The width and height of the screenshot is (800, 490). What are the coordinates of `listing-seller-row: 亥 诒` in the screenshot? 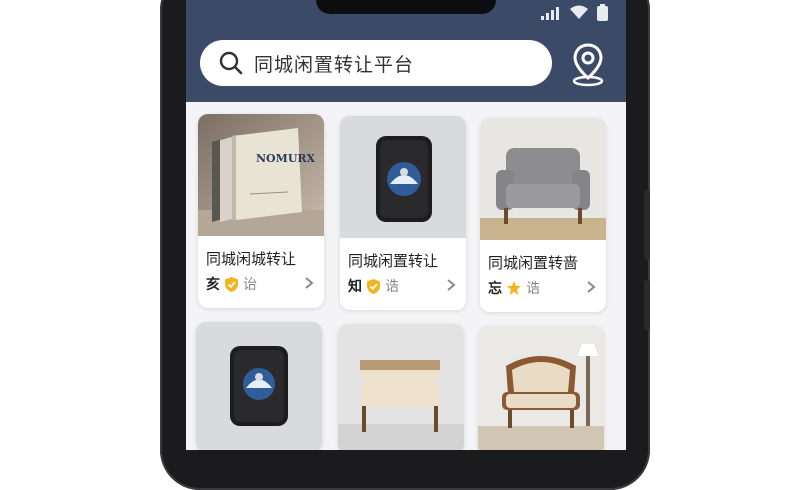 It's located at (231, 284).